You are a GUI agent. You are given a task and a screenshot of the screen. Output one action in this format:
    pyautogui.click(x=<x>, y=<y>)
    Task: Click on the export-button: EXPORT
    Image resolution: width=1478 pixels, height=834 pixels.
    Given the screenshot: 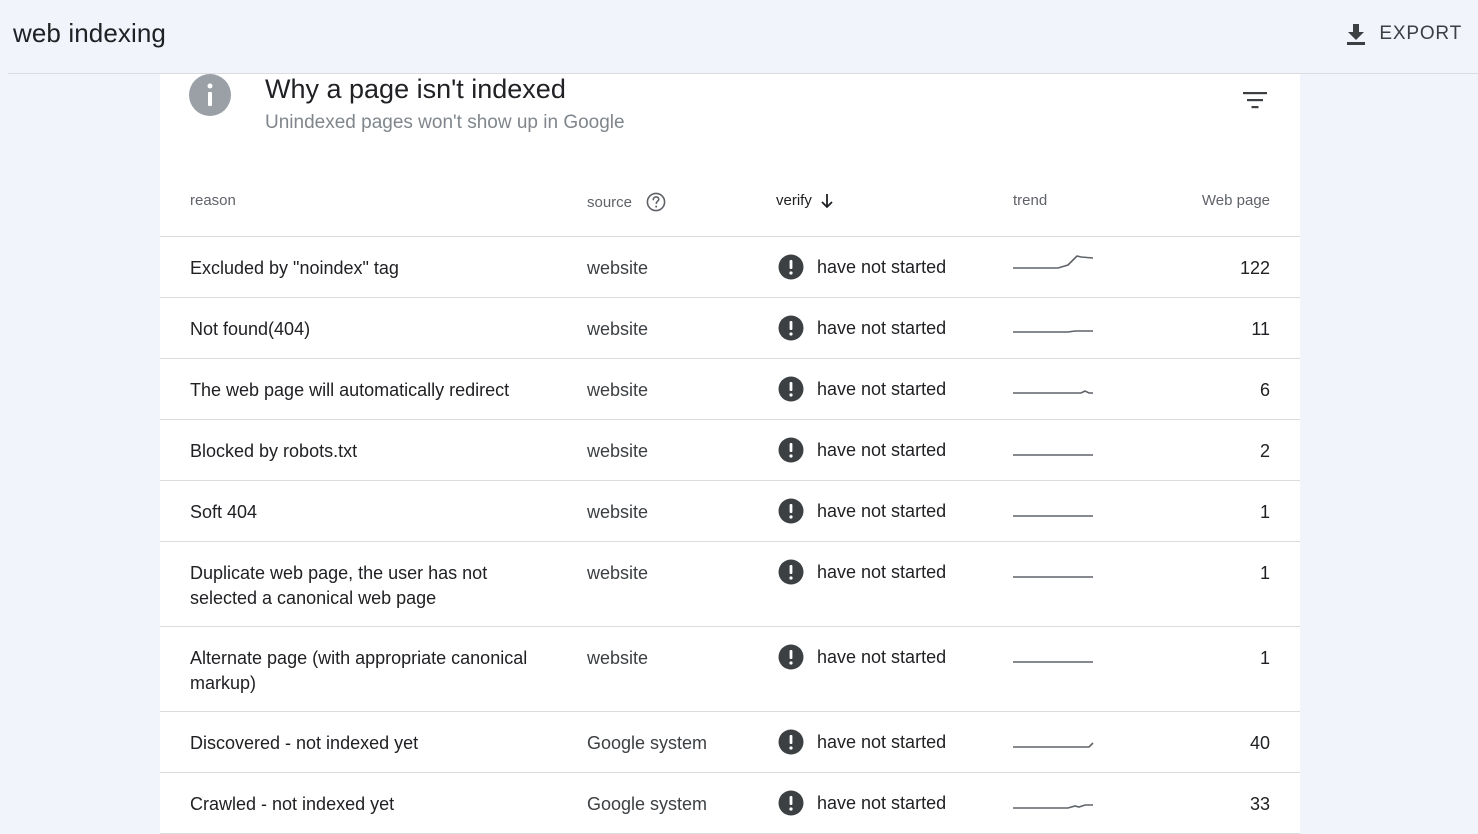 What is the action you would take?
    pyautogui.click(x=1403, y=34)
    